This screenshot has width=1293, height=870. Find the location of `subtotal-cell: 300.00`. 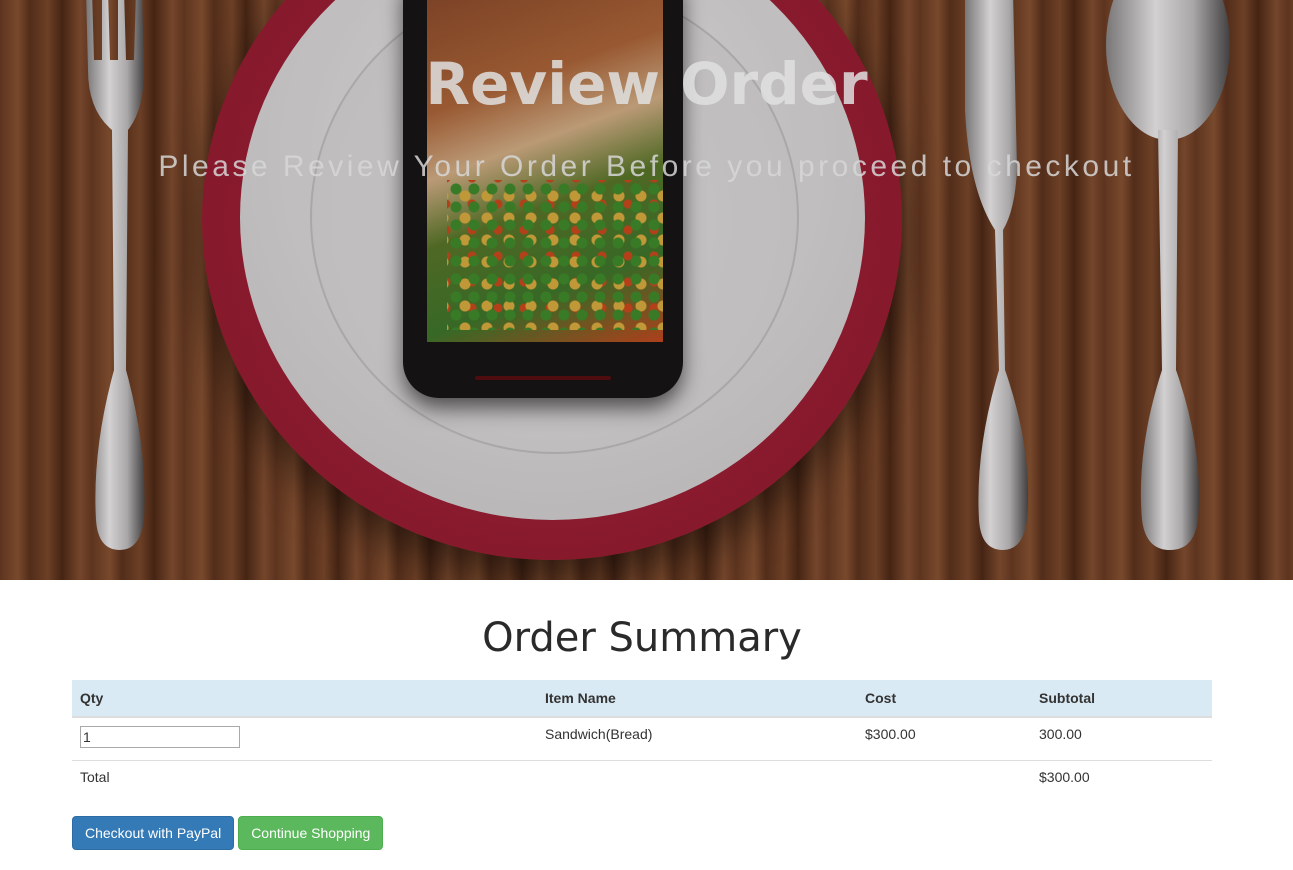

subtotal-cell: 300.00 is located at coordinates (1060, 734).